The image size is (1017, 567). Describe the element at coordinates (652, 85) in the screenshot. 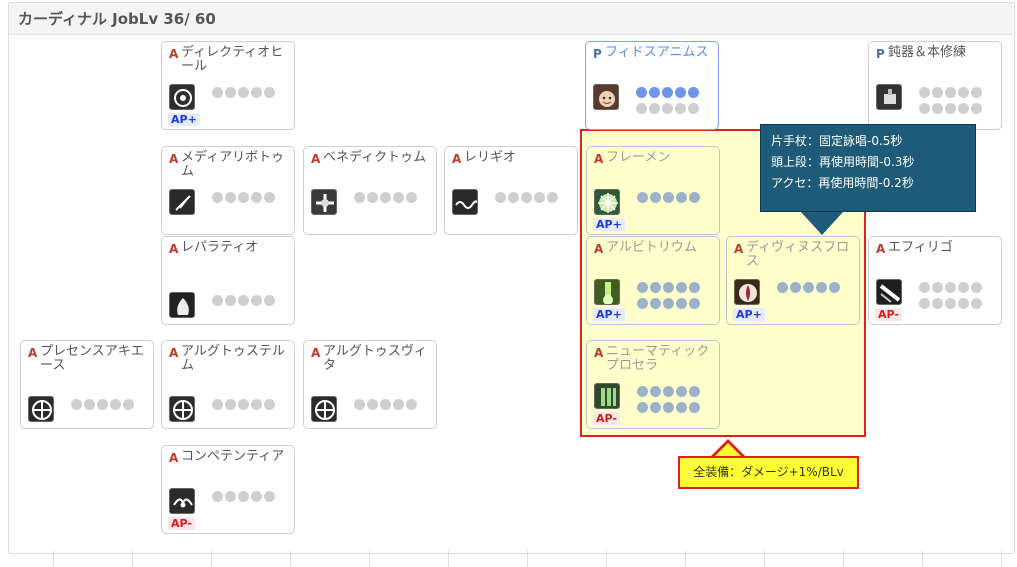

I see `skill-card: P フィドスアニムス` at that location.